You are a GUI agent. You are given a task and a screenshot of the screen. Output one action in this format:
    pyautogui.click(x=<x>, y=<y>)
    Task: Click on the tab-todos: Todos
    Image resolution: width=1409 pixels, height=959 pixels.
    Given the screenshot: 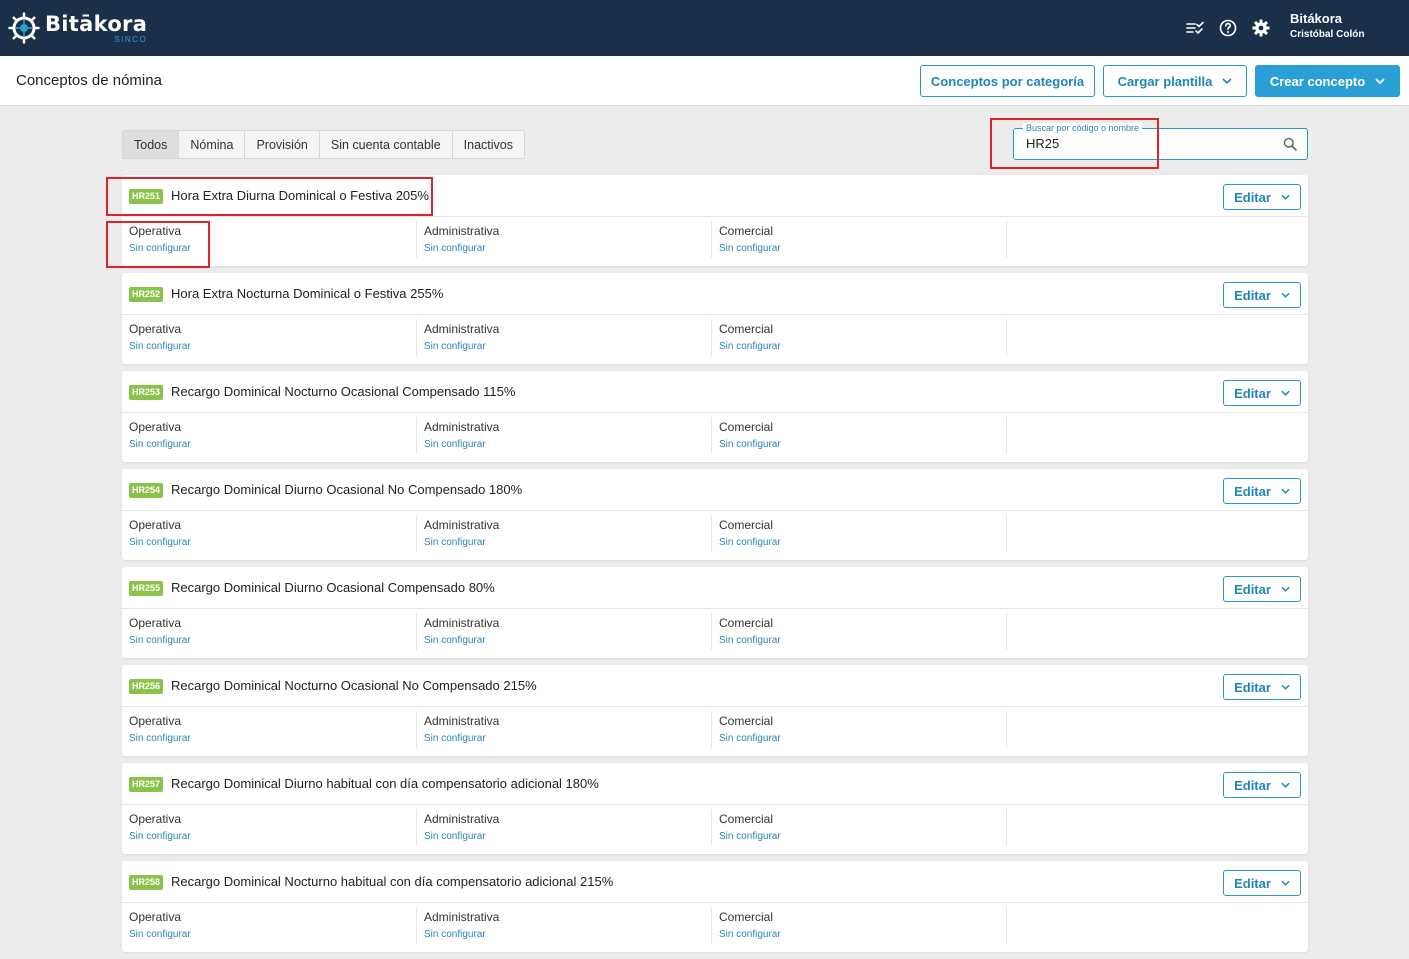 What is the action you would take?
    pyautogui.click(x=151, y=144)
    